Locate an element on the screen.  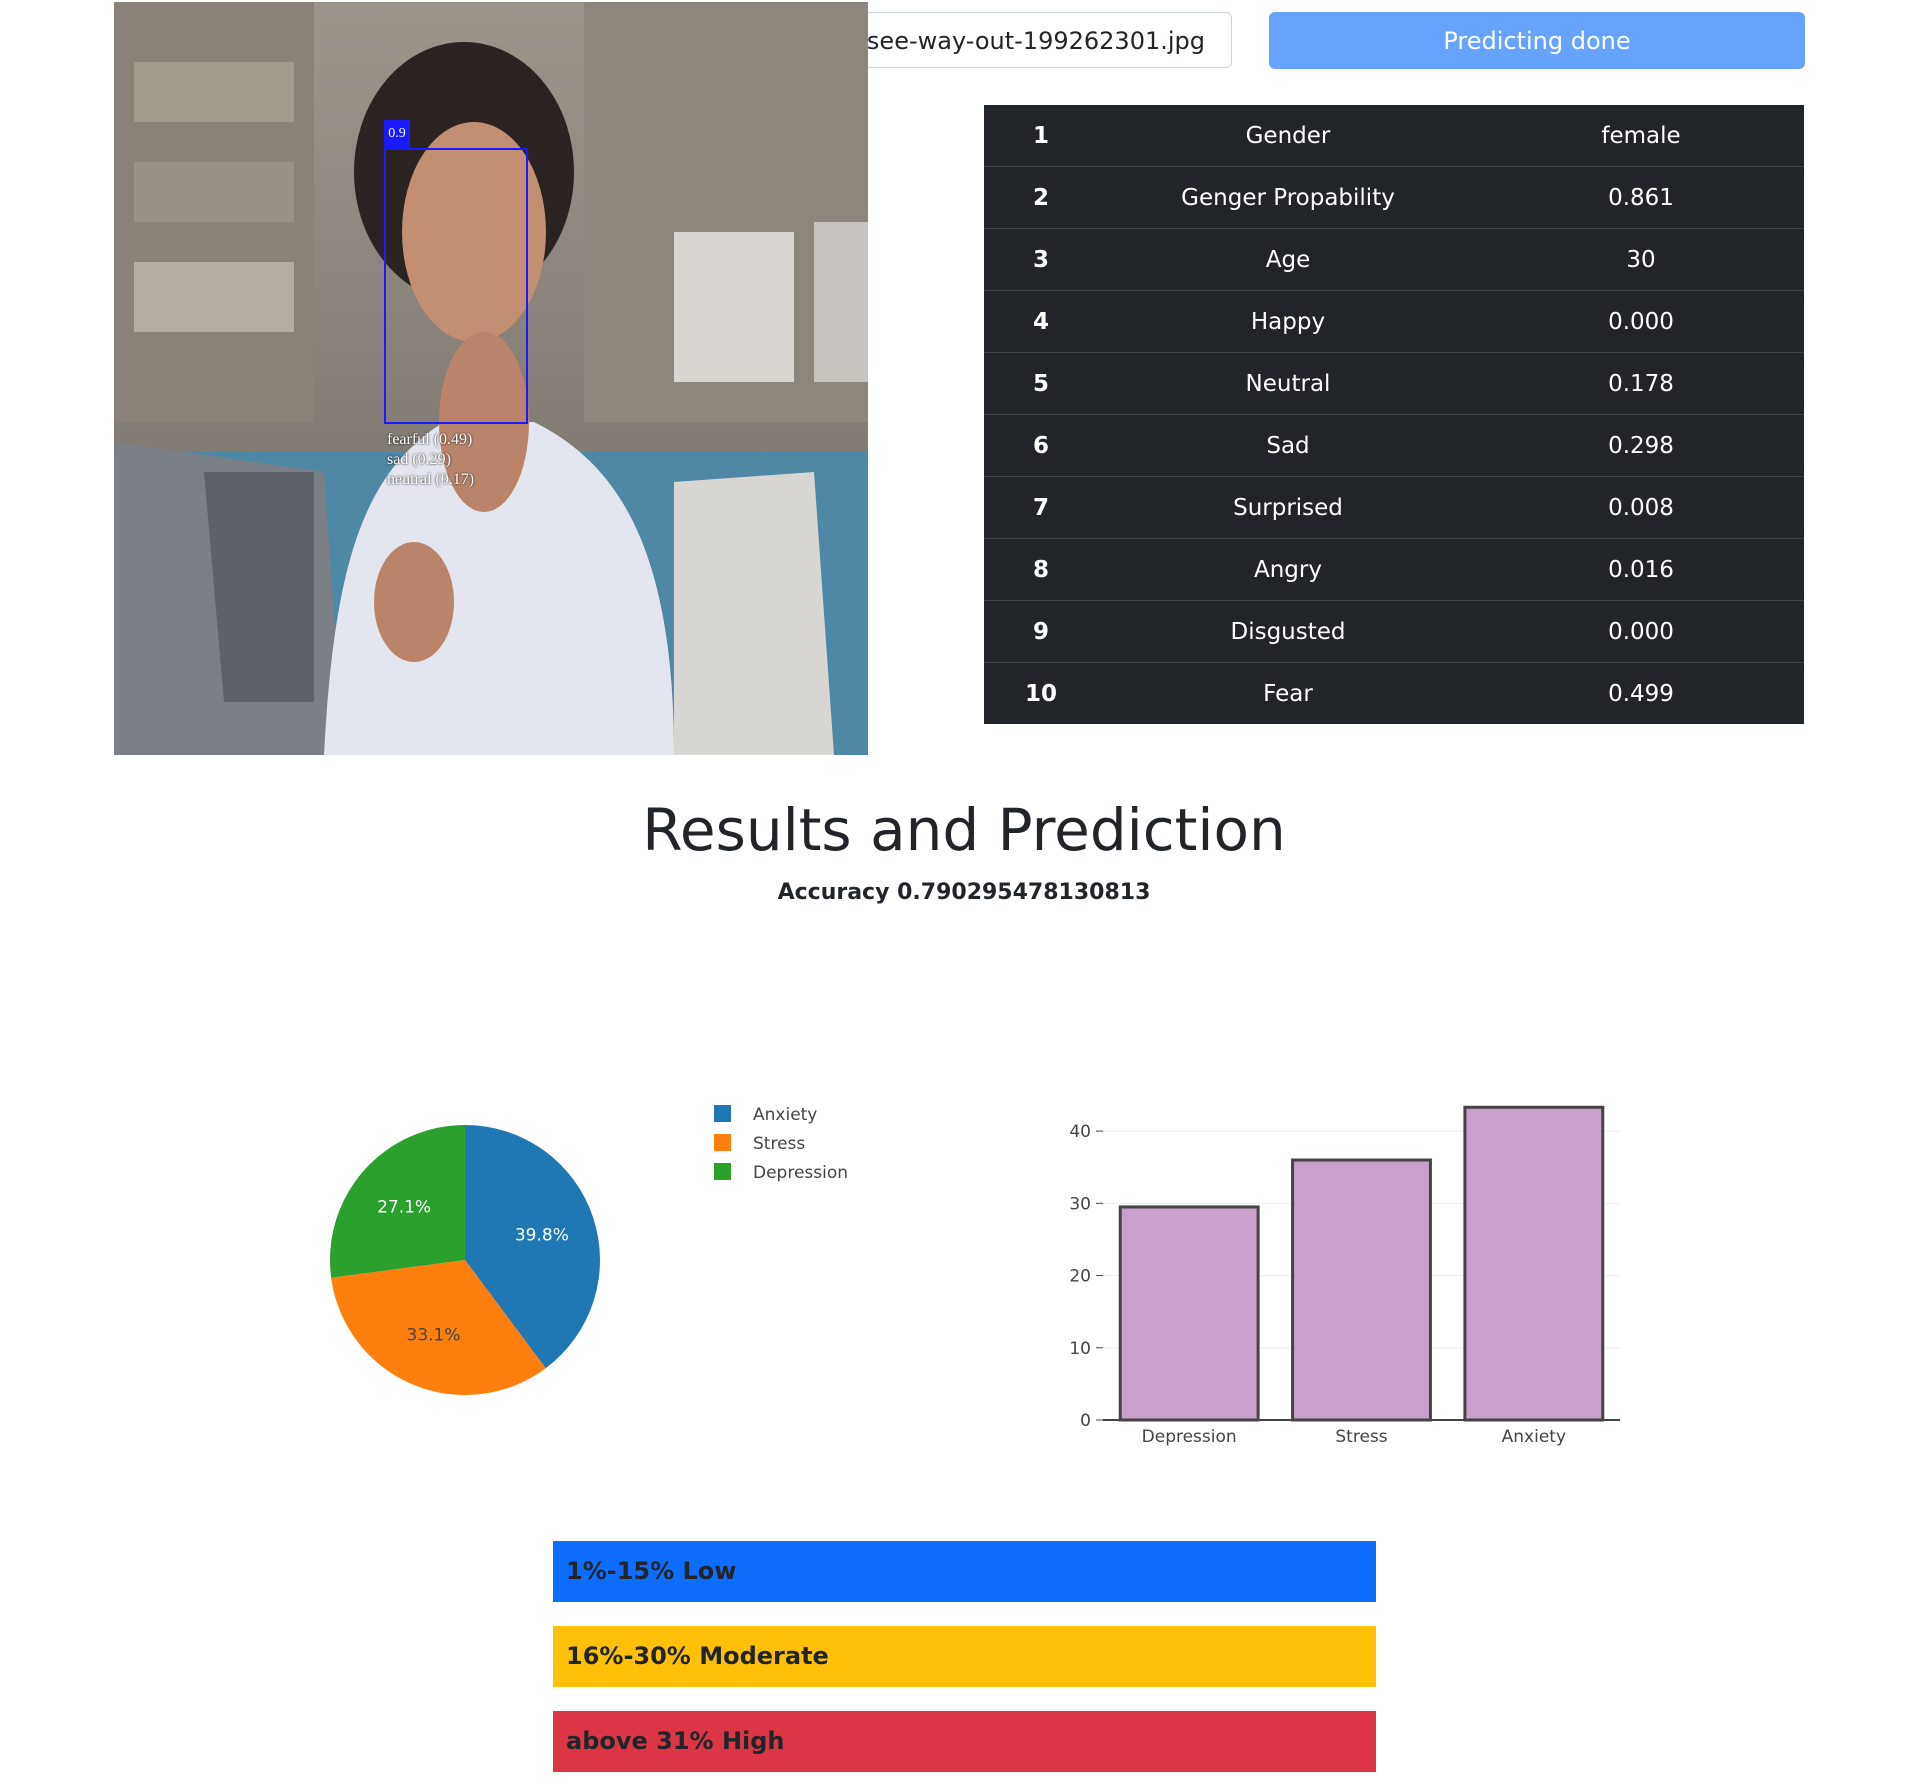
table-row: 2 Genger Propability 0.861 is located at coordinates (1394, 197).